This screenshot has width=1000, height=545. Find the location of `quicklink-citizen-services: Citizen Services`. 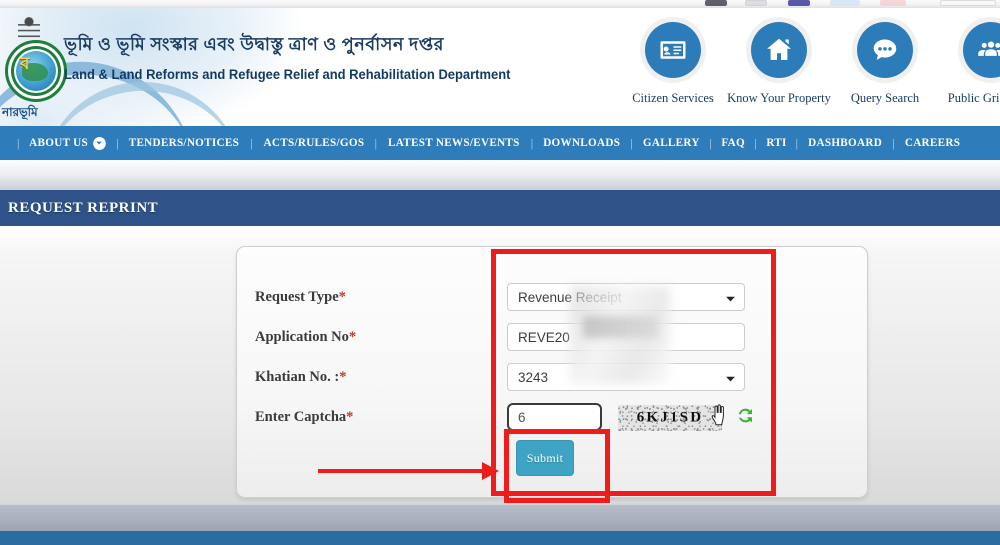

quicklink-citizen-services: Citizen Services is located at coordinates (673, 64).